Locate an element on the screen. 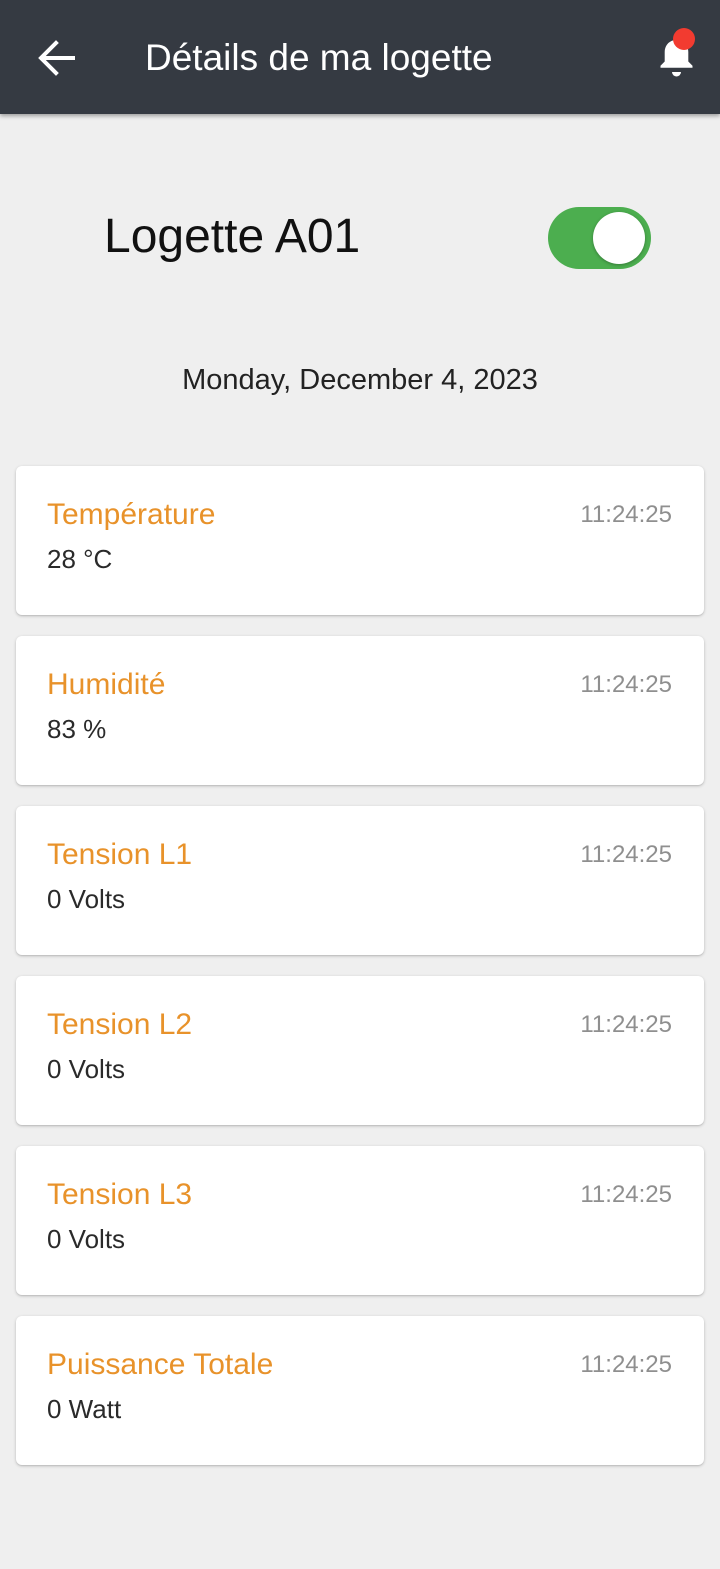 The image size is (720, 1569). measurement-value: 83 % is located at coordinates (77, 729).